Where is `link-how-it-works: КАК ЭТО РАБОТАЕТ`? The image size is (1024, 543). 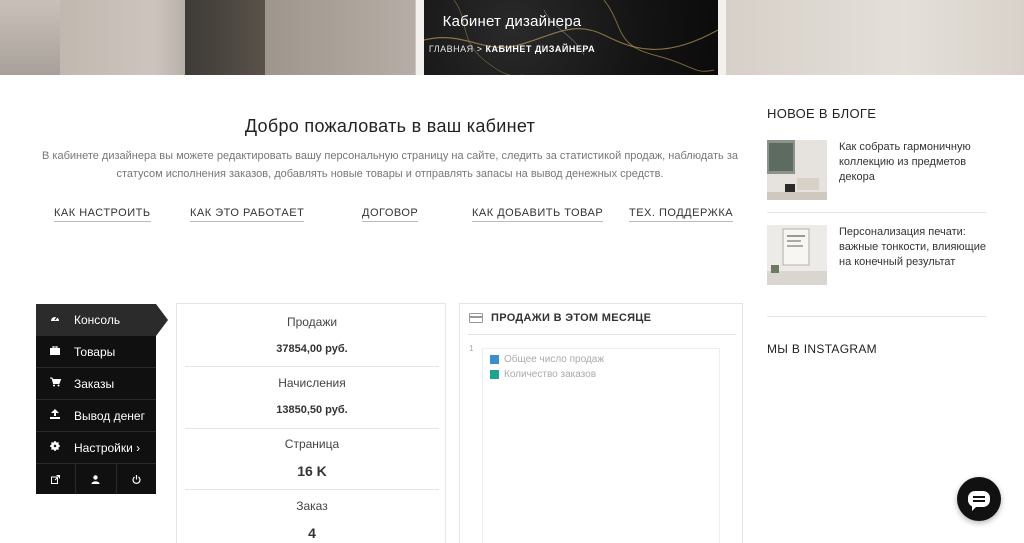 link-how-it-works: КАК ЭТО РАБОТАЕТ is located at coordinates (247, 214).